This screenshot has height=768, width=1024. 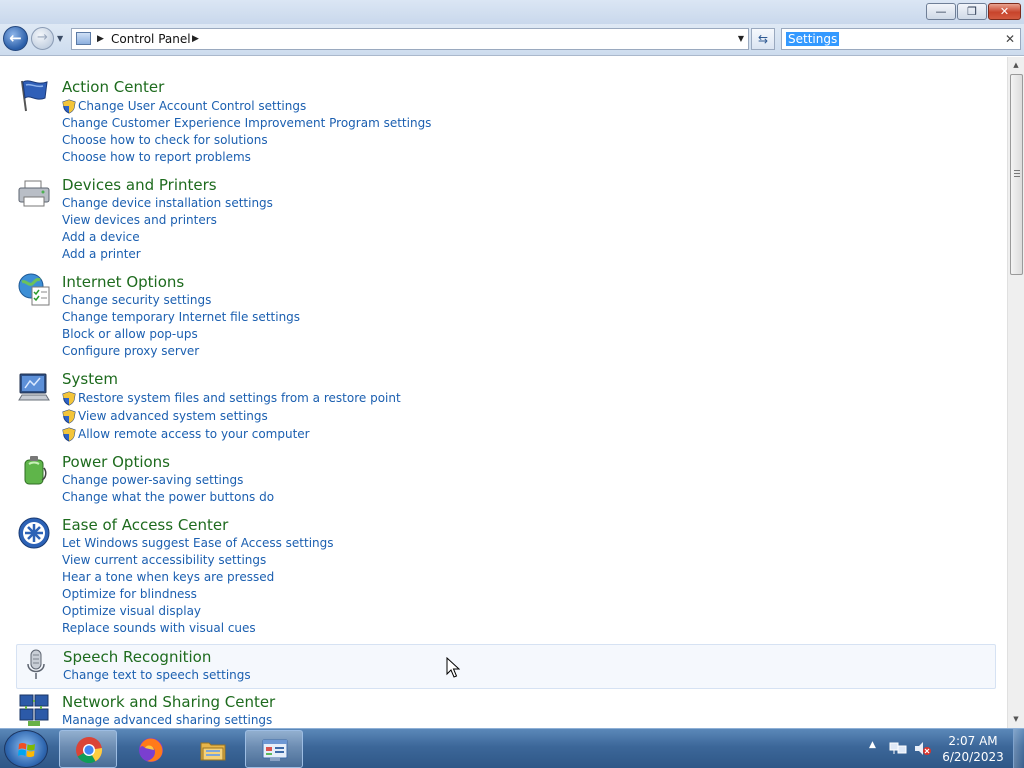 What do you see at coordinates (1004, 11) in the screenshot?
I see `close-button: ✕` at bounding box center [1004, 11].